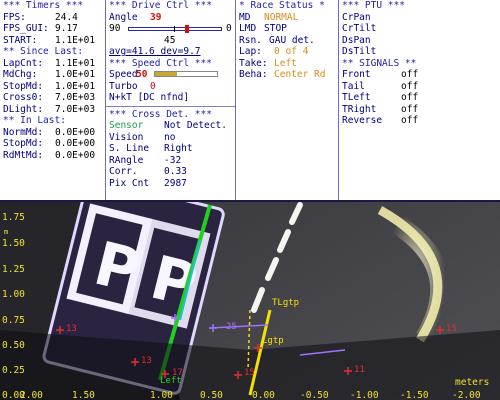  What do you see at coordinates (195, 125) in the screenshot?
I see `cross-value: Not Detect.` at bounding box center [195, 125].